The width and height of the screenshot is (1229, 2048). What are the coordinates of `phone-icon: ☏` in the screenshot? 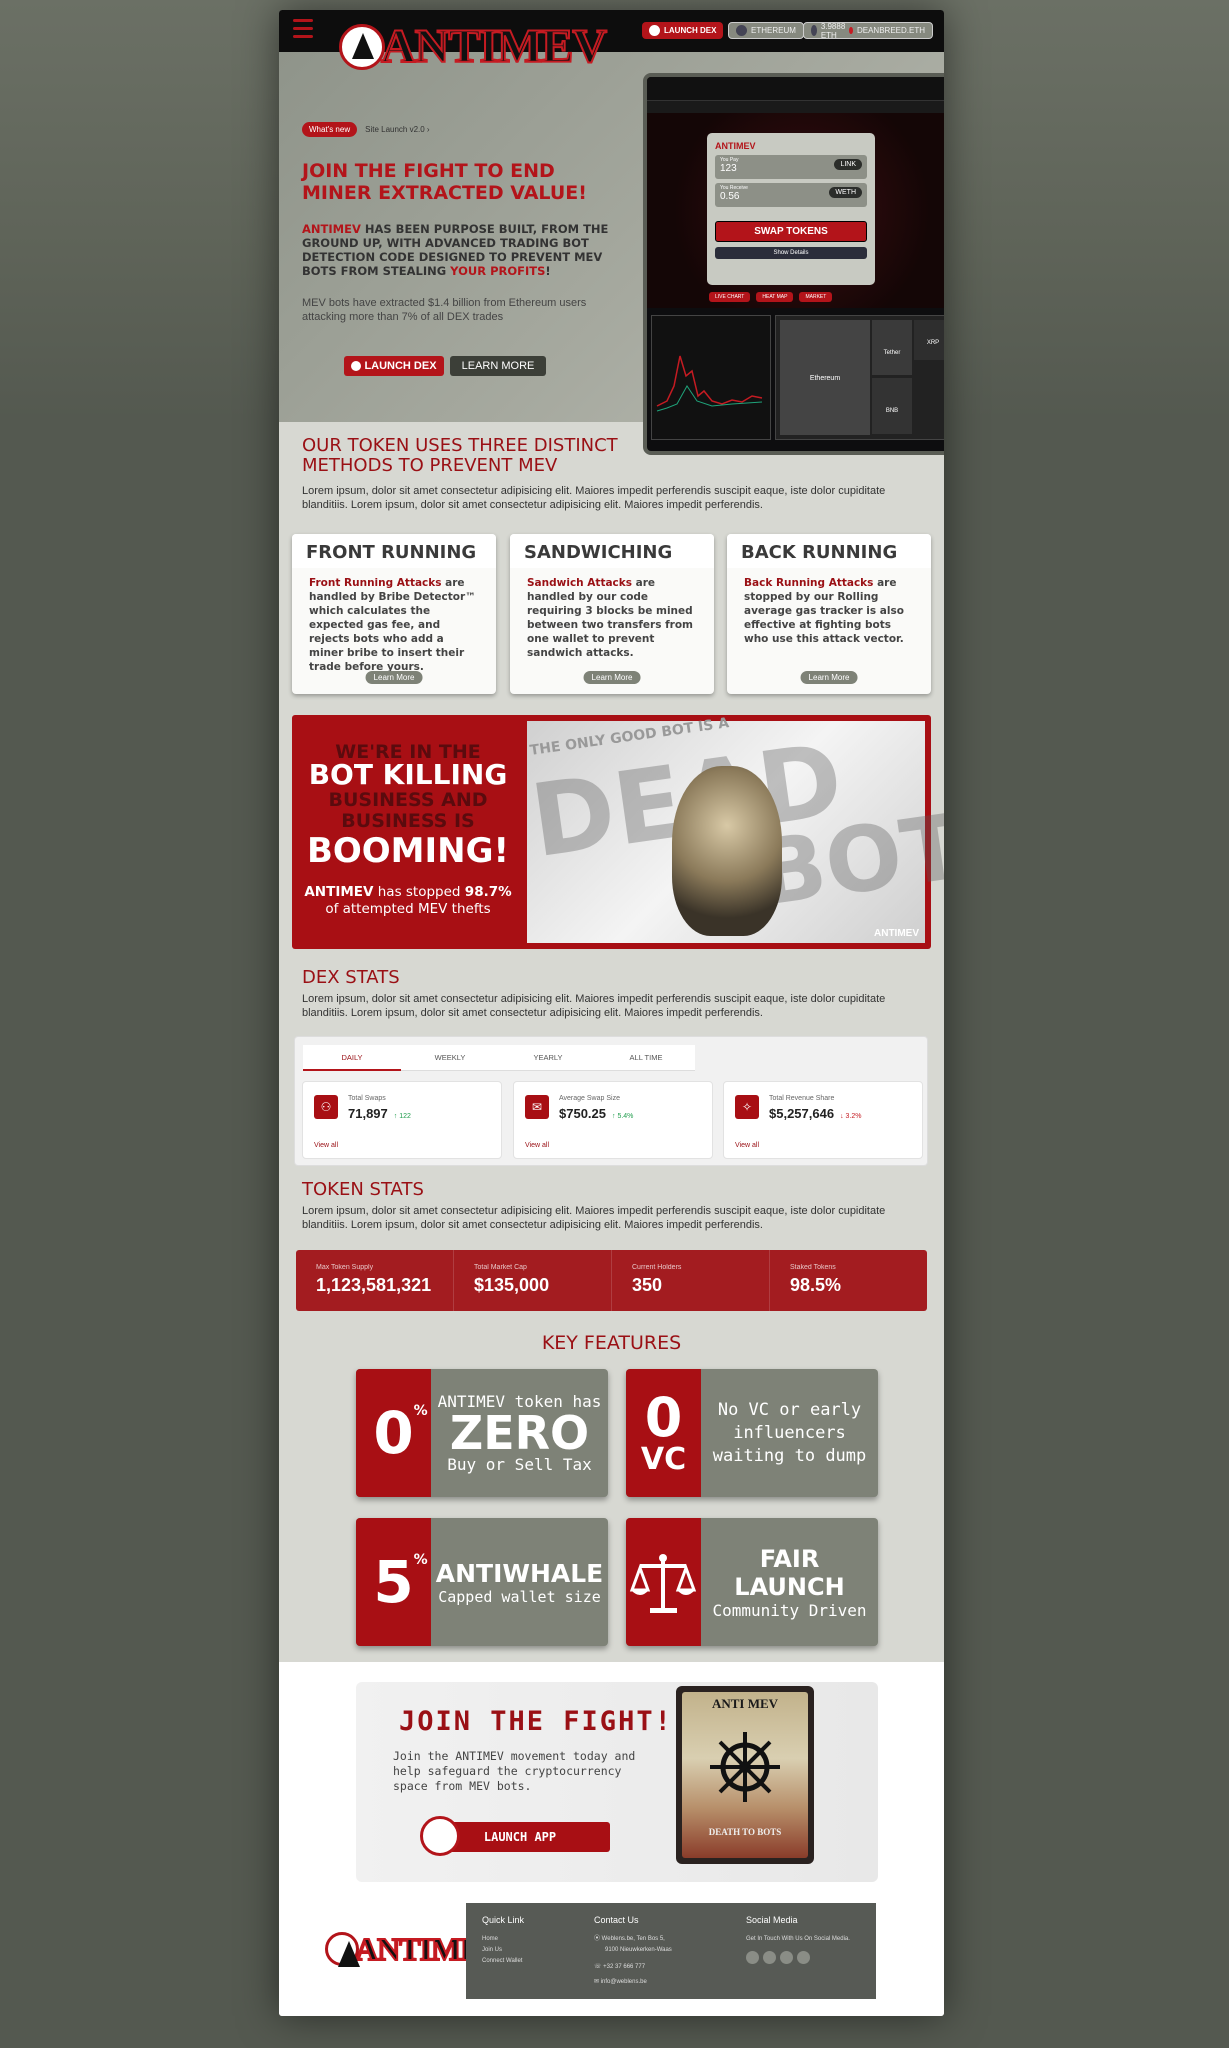 It's located at (599, 1967).